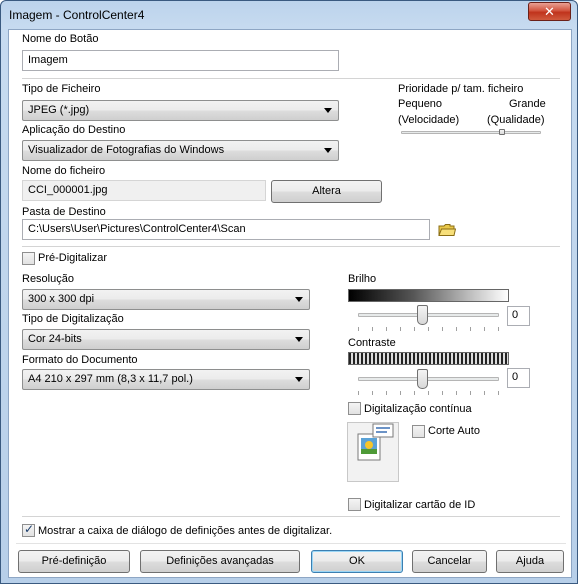 This screenshot has width=578, height=584. Describe the element at coordinates (422, 379) in the screenshot. I see `contrast-slider-thumb` at that location.